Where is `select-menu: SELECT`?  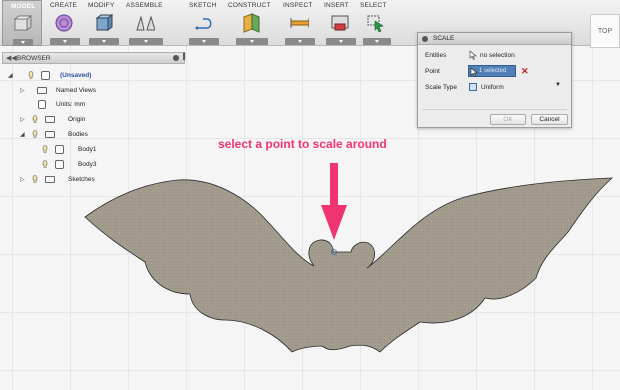 select-menu: SELECT is located at coordinates (377, 23).